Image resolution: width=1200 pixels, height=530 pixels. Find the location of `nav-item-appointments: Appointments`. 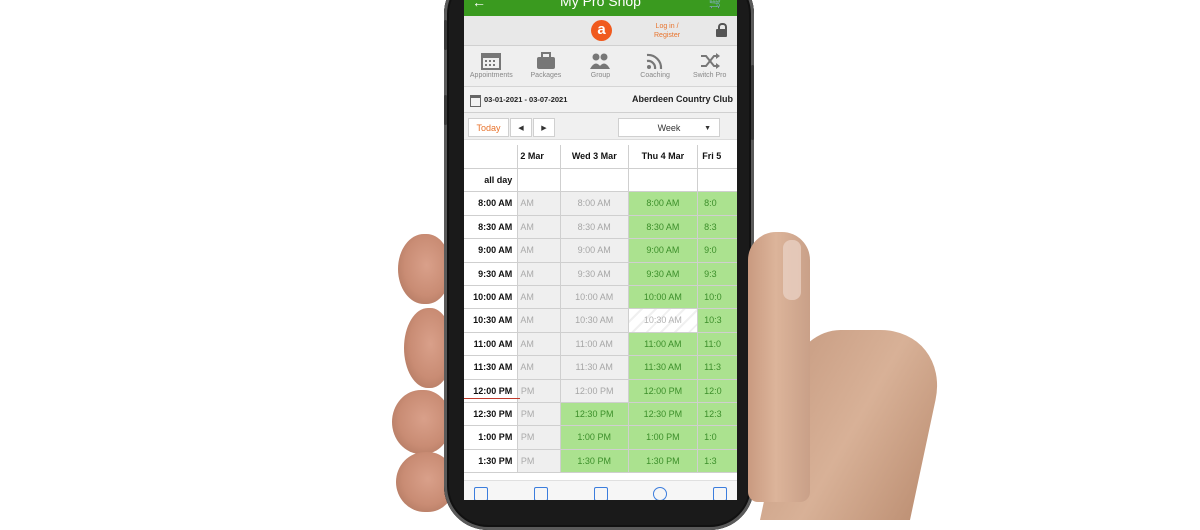

nav-item-appointments: Appointments is located at coordinates (491, 66).